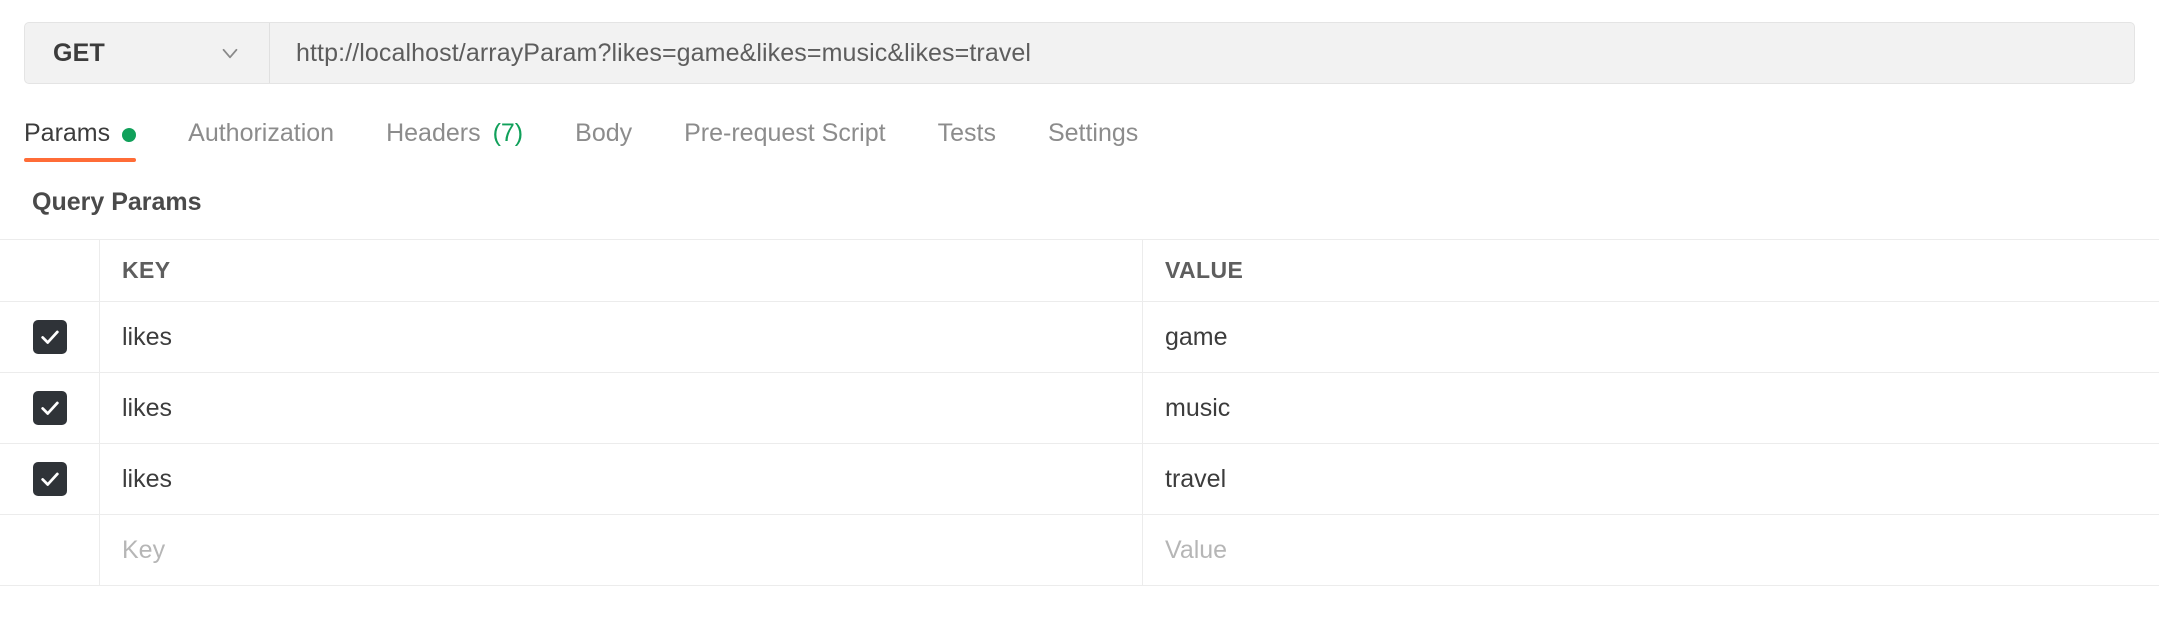 Image resolution: width=2159 pixels, height=619 pixels. What do you see at coordinates (785, 133) in the screenshot?
I see `tab-pre-request-script-label: Pre-request Script` at bounding box center [785, 133].